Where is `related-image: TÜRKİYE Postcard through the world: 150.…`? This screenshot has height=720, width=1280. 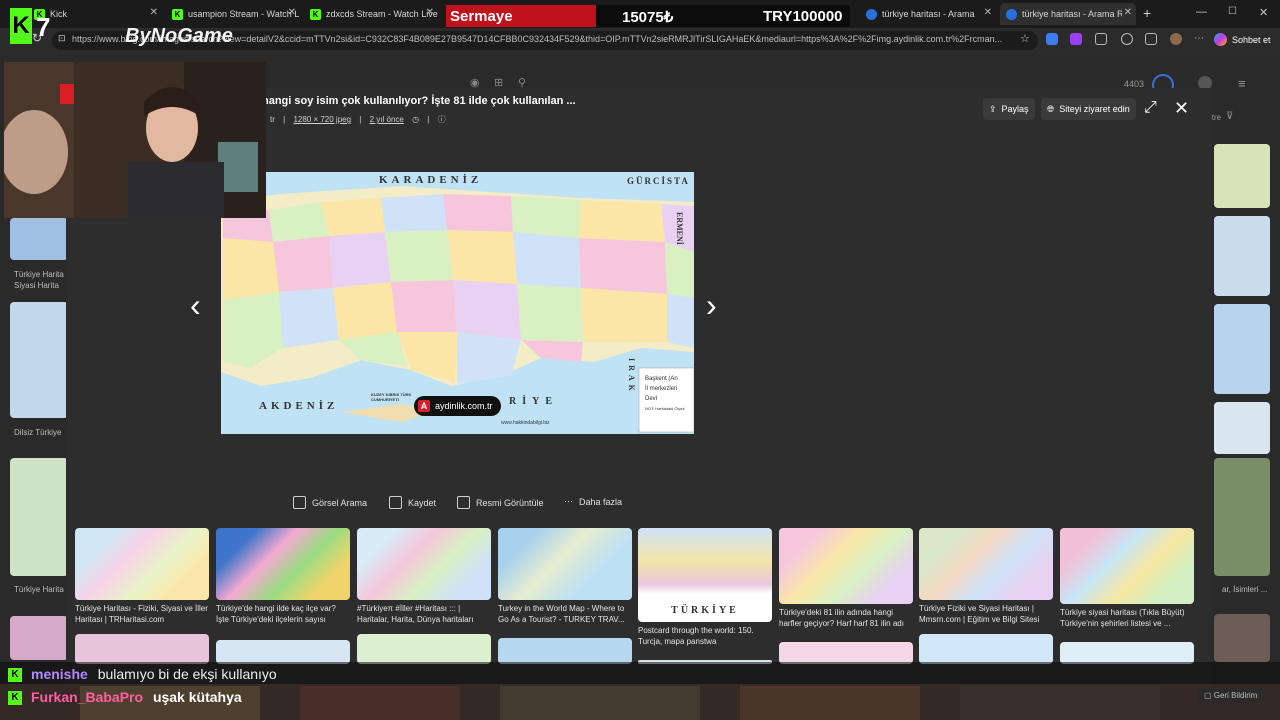 related-image: TÜRKİYE Postcard through the world: 150.… is located at coordinates (705, 587).